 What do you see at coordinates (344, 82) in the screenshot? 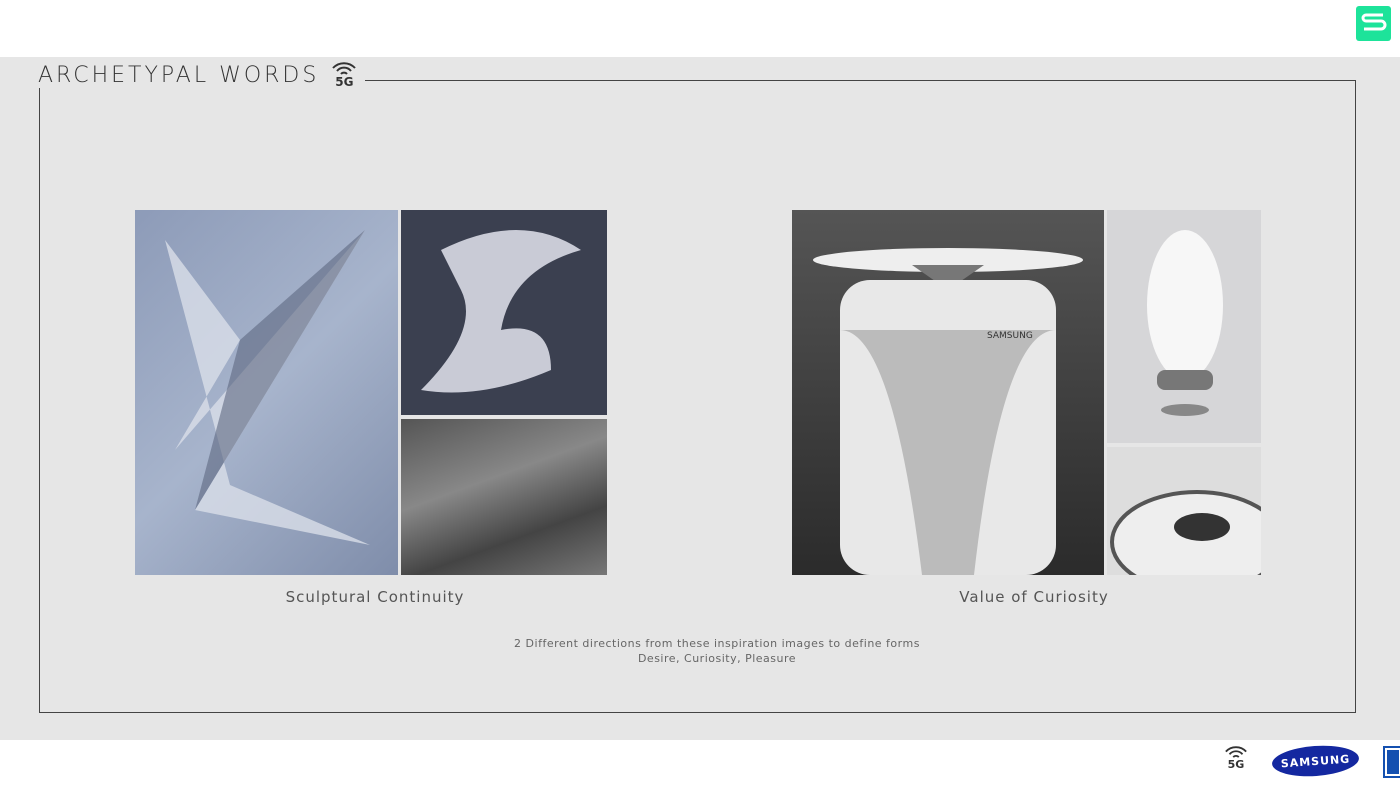
I see `5g-label: 5G` at bounding box center [344, 82].